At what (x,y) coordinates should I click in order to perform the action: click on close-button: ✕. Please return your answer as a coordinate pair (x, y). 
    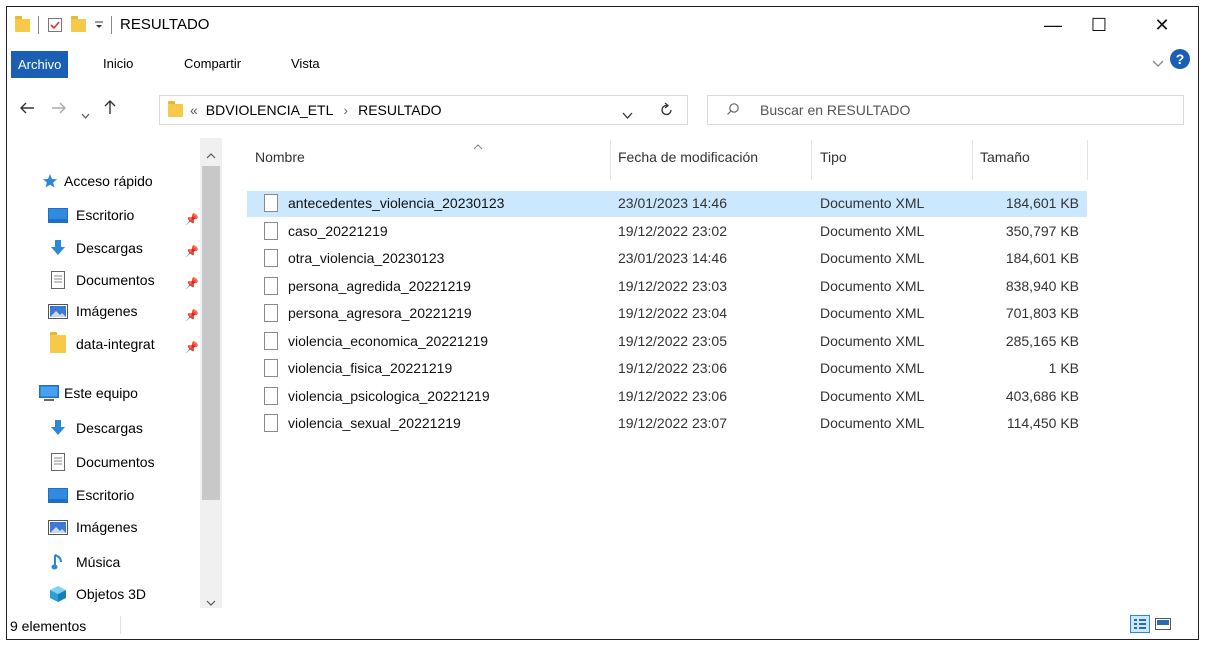
    Looking at the image, I should click on (1162, 25).